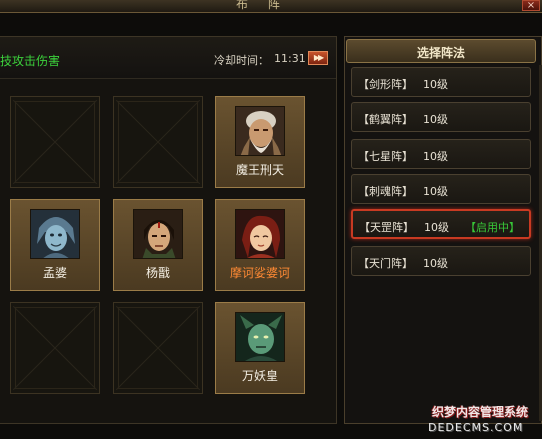 The width and height of the screenshot is (542, 439). Describe the element at coordinates (259, 170) in the screenshot. I see `hero-name: 魔王刑天` at that location.